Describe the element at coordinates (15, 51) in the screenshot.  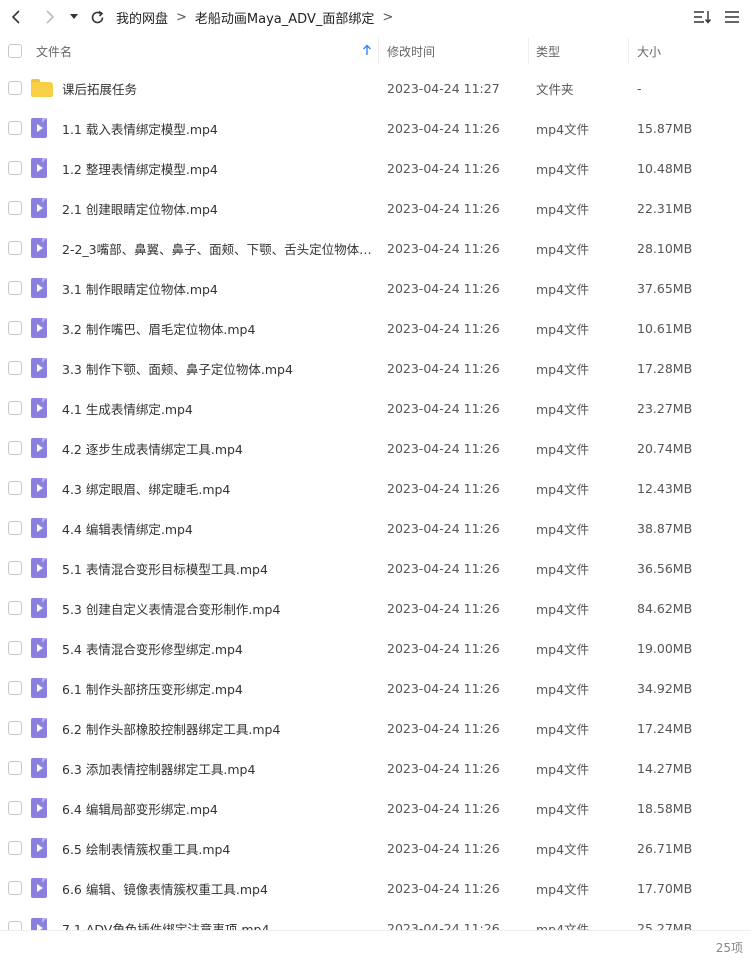
I see `select-all-checkbox` at that location.